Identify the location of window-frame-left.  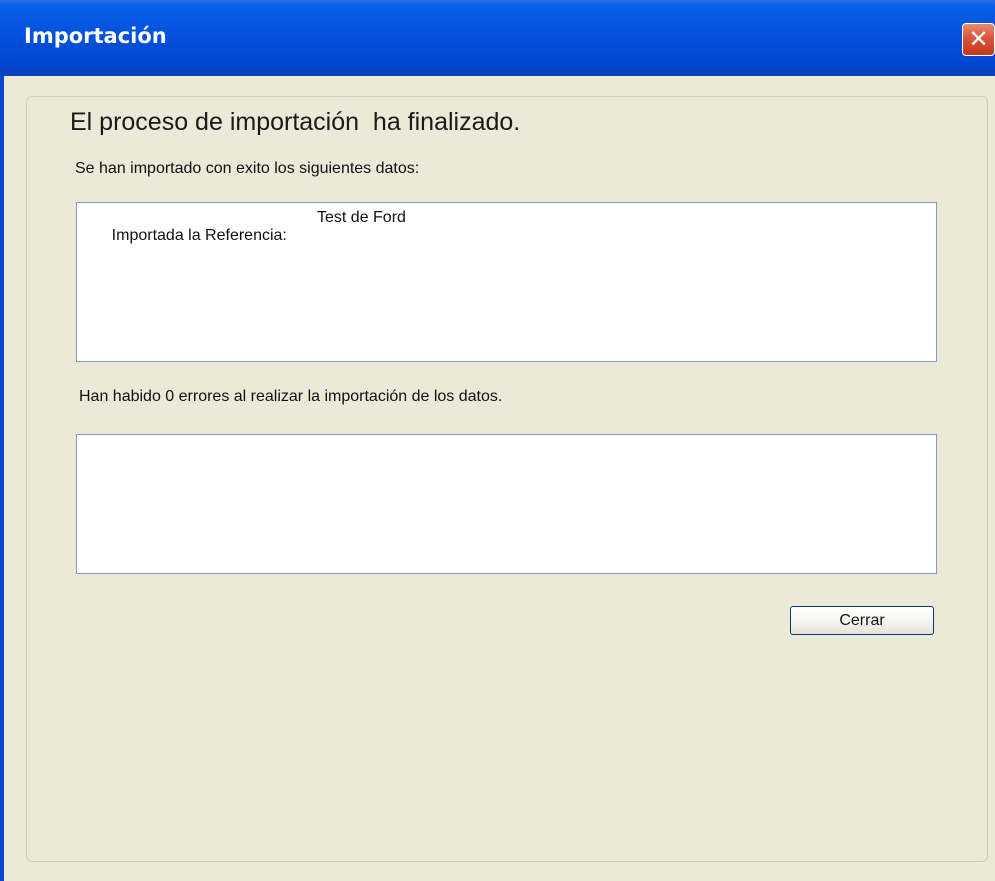
(2, 478).